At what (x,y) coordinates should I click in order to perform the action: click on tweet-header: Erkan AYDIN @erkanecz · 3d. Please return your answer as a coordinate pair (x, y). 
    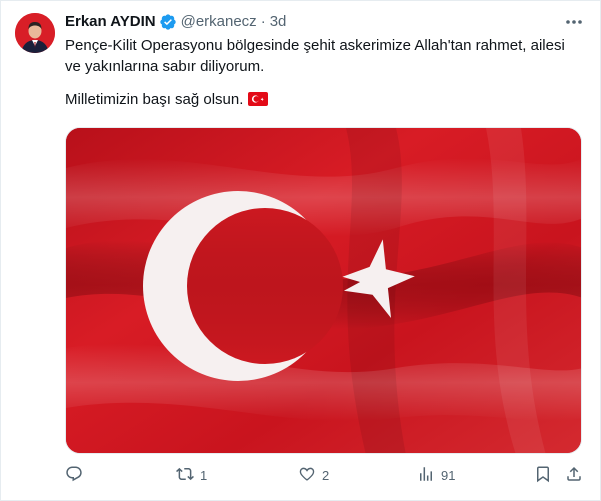
    Looking at the image, I should click on (175, 22).